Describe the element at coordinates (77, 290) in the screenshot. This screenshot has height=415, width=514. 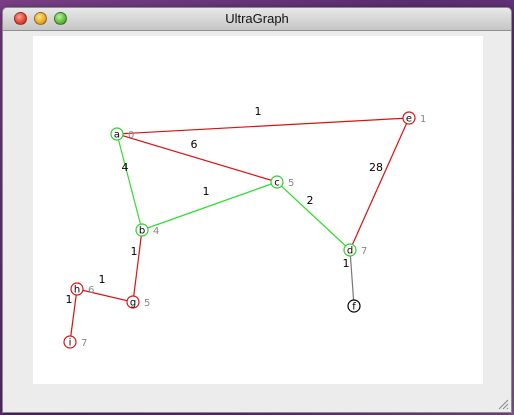
I see `node-id-h: h` at that location.